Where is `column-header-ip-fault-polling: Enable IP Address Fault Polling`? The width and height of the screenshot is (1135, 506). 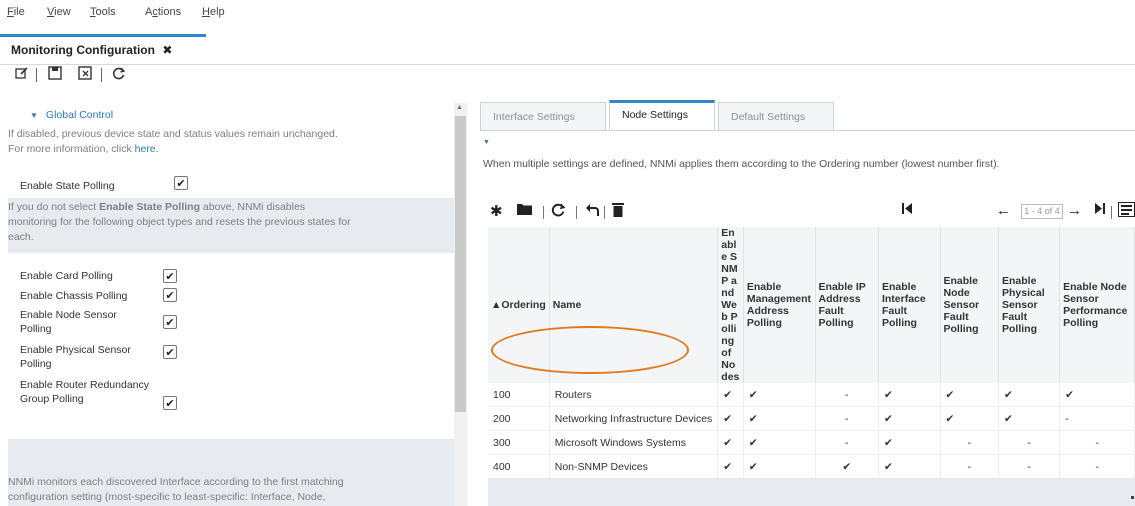 column-header-ip-fault-polling: Enable IP Address Fault Polling is located at coordinates (847, 305).